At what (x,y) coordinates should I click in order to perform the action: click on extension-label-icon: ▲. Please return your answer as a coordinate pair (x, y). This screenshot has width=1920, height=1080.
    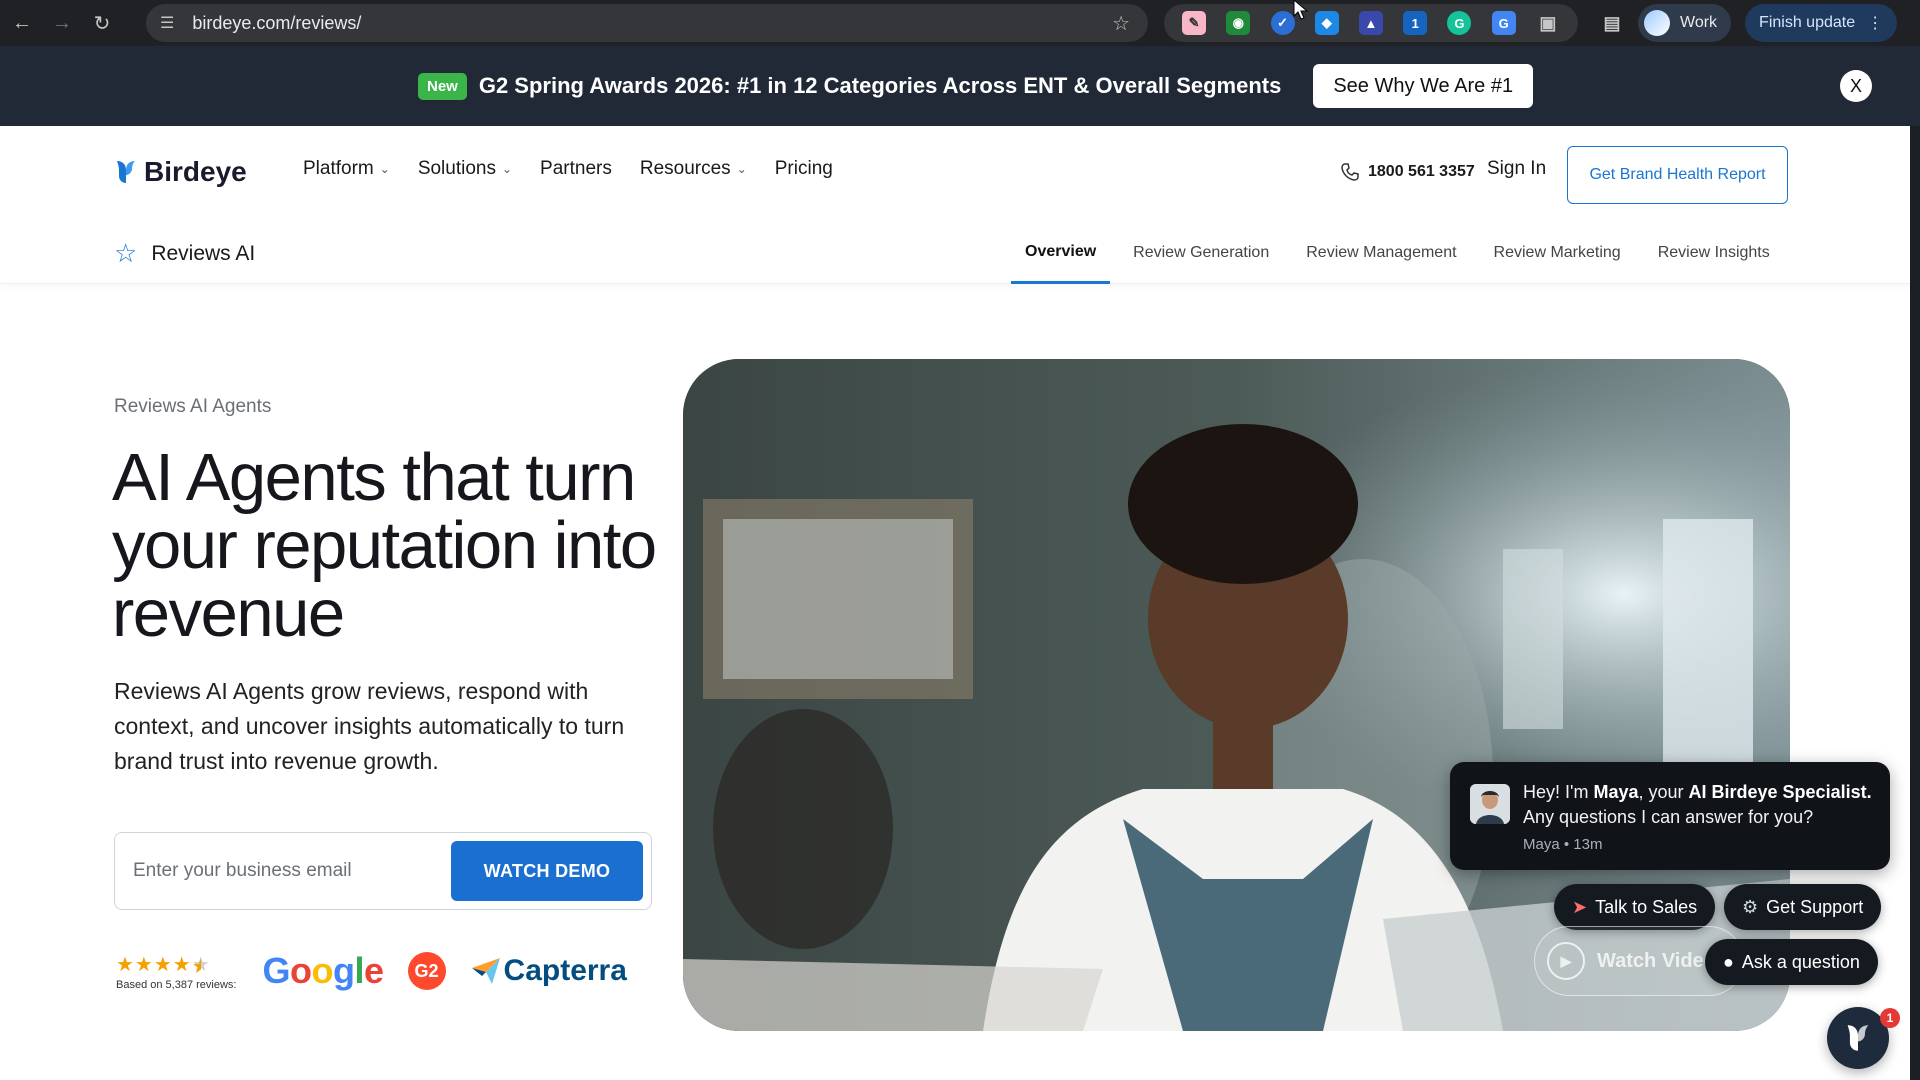
    Looking at the image, I should click on (1370, 23).